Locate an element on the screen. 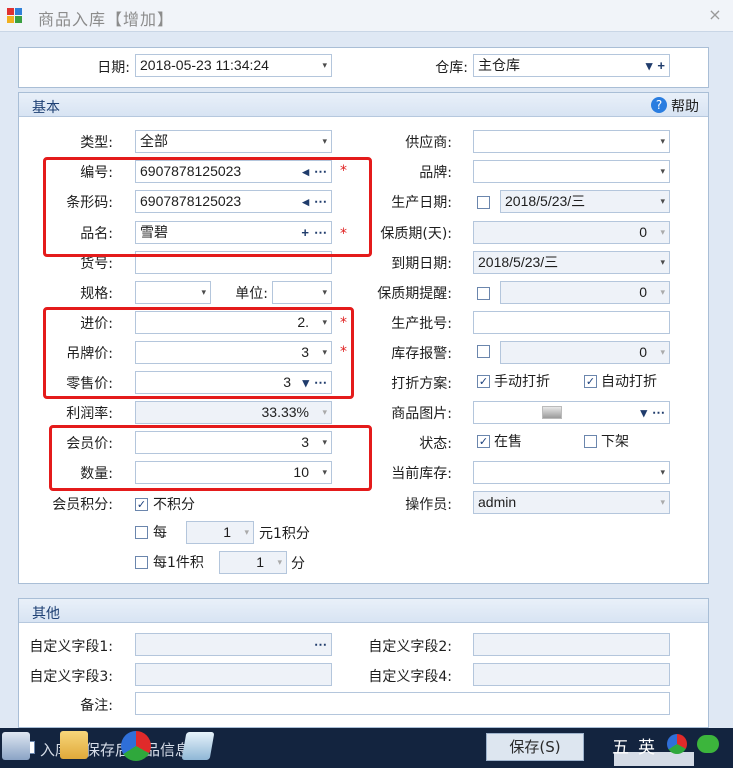  per-item-checkbox is located at coordinates (141, 562).